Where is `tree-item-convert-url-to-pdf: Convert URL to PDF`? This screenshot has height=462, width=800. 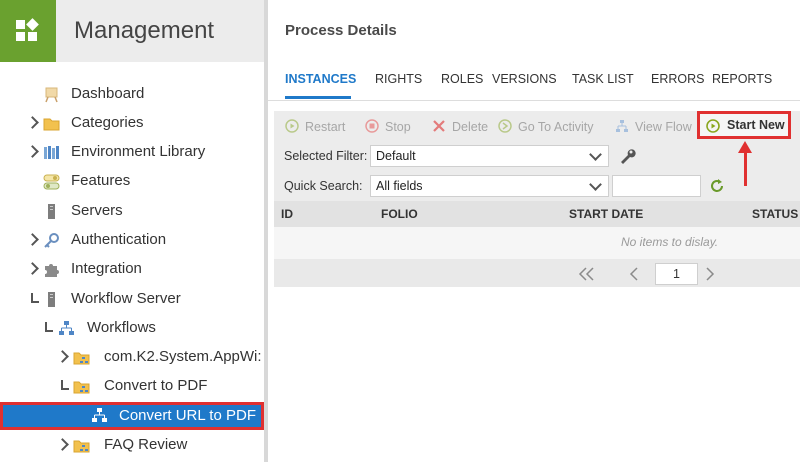 tree-item-convert-url-to-pdf: Convert URL to PDF is located at coordinates (132, 416).